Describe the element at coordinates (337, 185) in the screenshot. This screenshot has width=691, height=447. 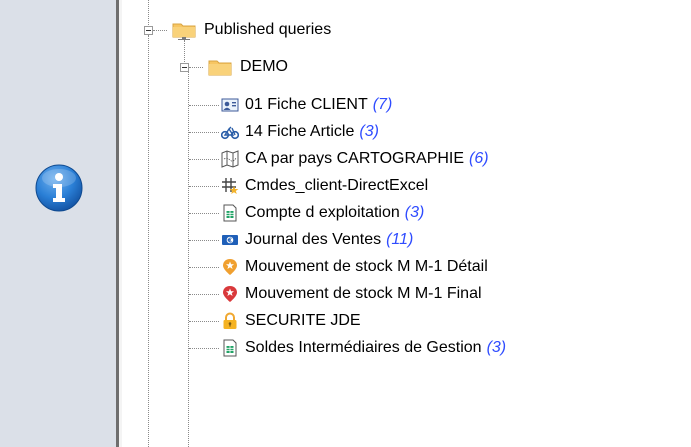
I see `query-name: Cmdes_client-DirectExcel` at that location.